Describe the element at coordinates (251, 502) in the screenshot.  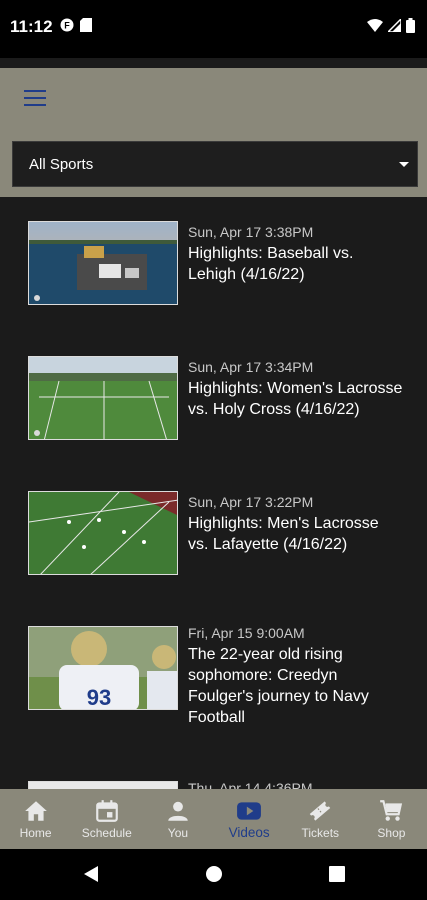
I see `video-date: Sun, Apr 17 3:22PM` at that location.